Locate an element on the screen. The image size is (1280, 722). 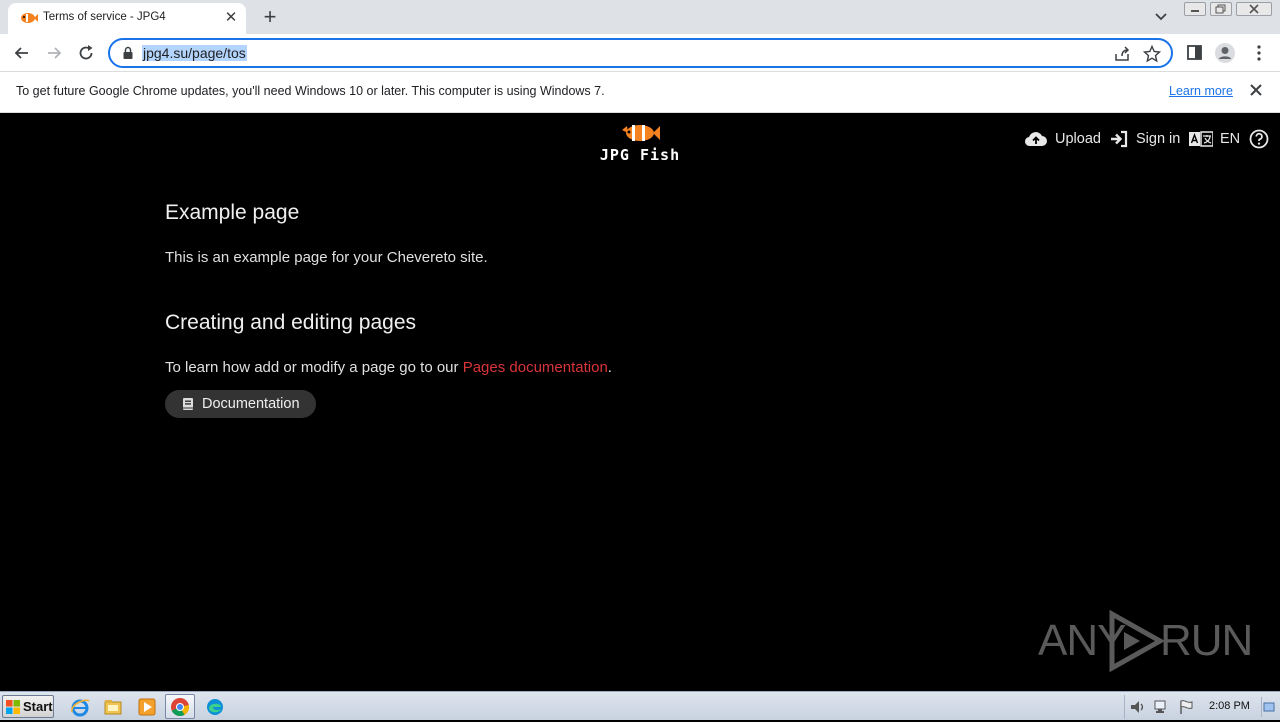
sign-in-icon is located at coordinates (1119, 139).